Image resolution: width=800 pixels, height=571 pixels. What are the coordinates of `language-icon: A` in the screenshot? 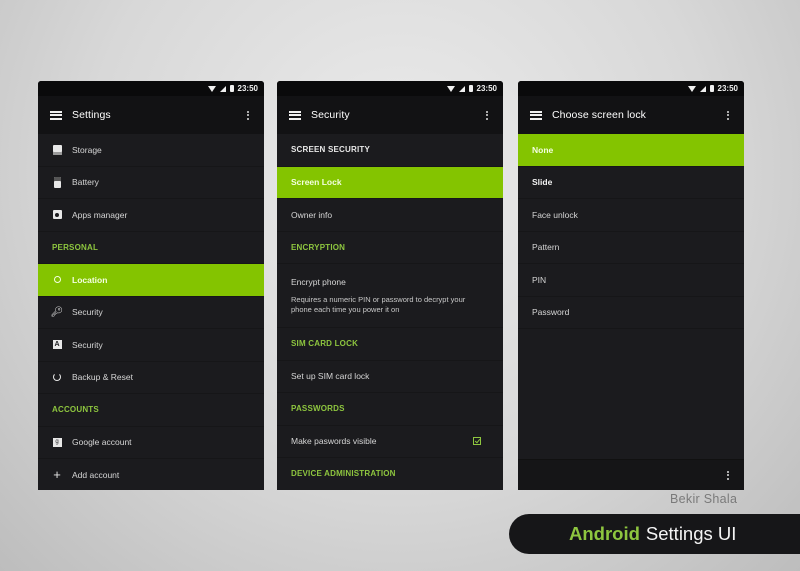 It's located at (57, 345).